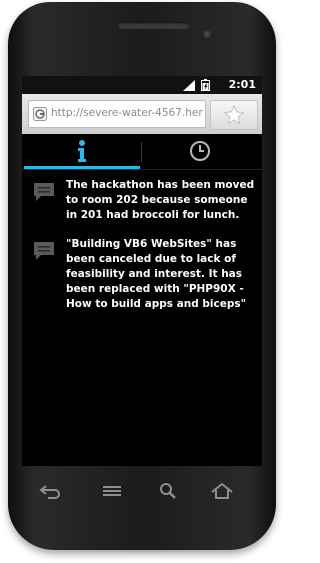  I want to click on tab-history, so click(202, 151).